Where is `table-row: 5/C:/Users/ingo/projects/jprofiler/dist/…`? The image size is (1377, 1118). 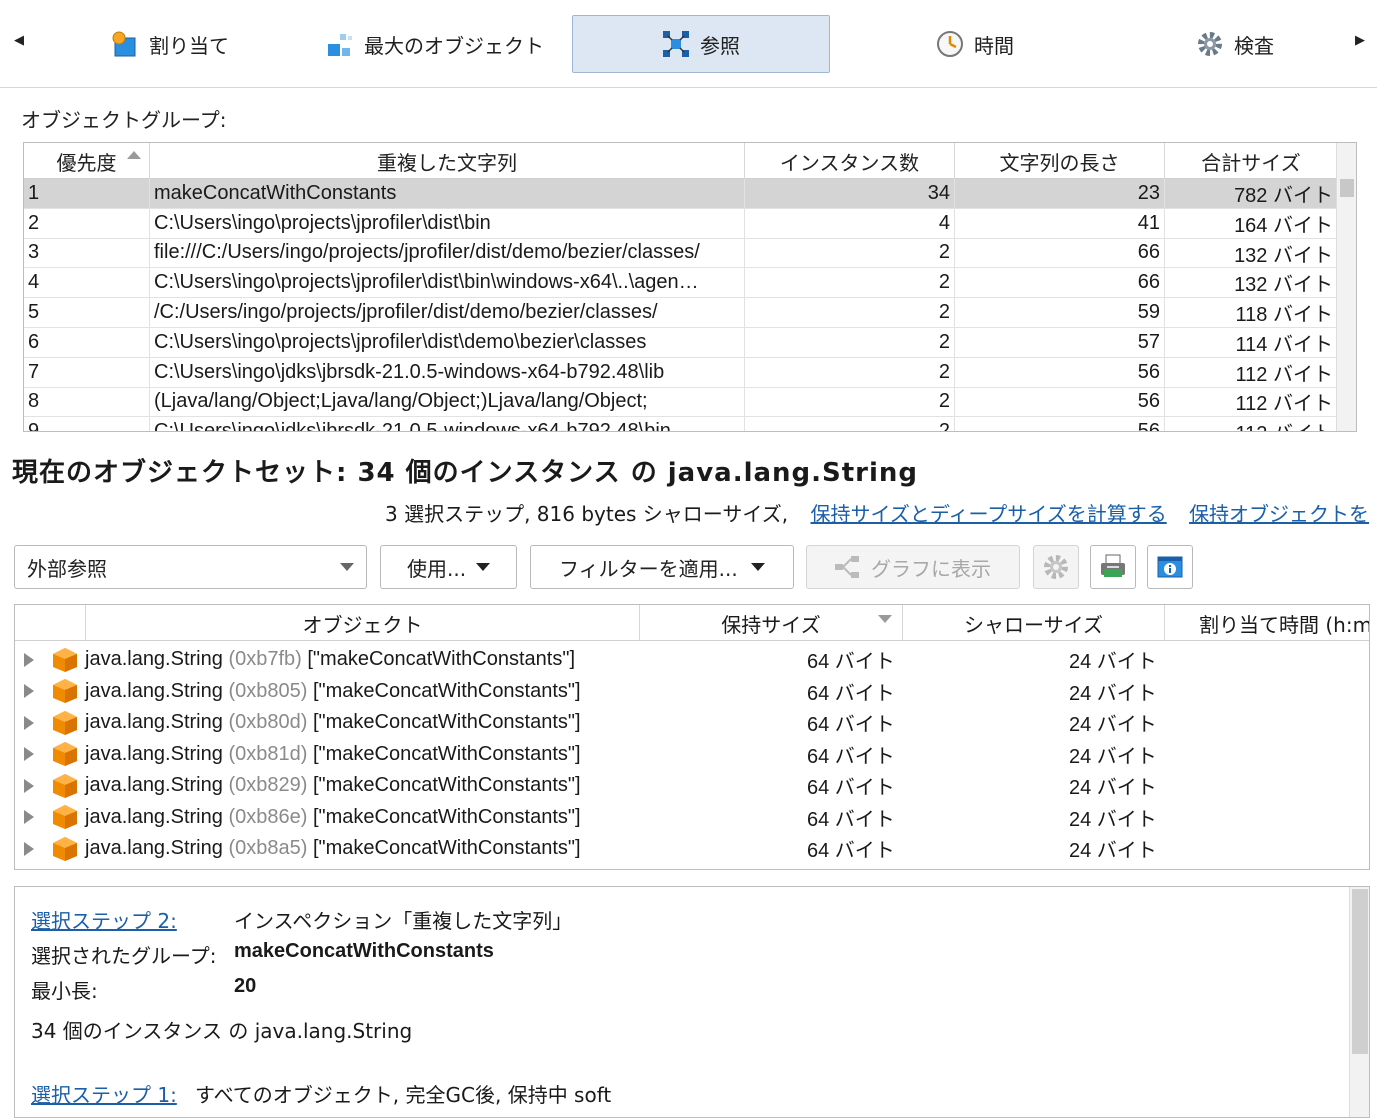 table-row: 5/C:/Users/ingo/projects/jprofiler/dist/… is located at coordinates (681, 313).